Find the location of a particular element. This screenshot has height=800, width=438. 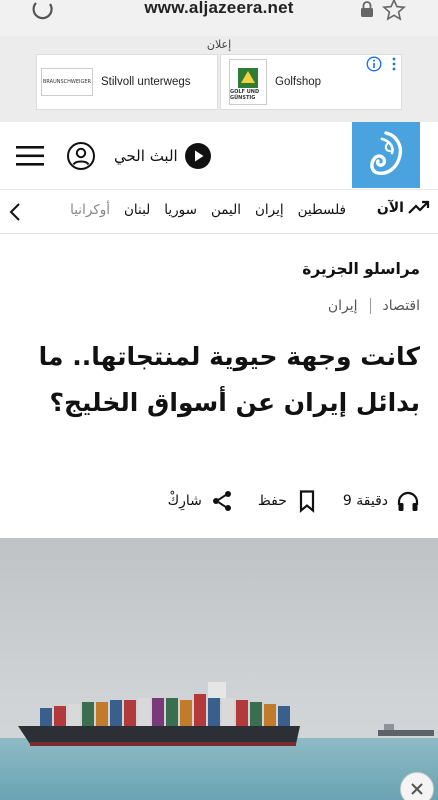

listen-button: 9 دقيقة is located at coordinates (381, 501).